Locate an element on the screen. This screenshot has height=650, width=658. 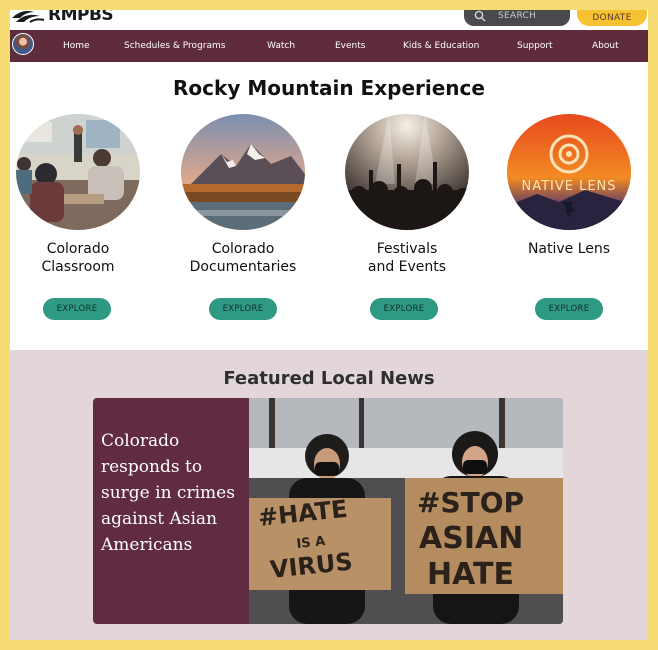
search-input: SEARCH is located at coordinates (517, 18).